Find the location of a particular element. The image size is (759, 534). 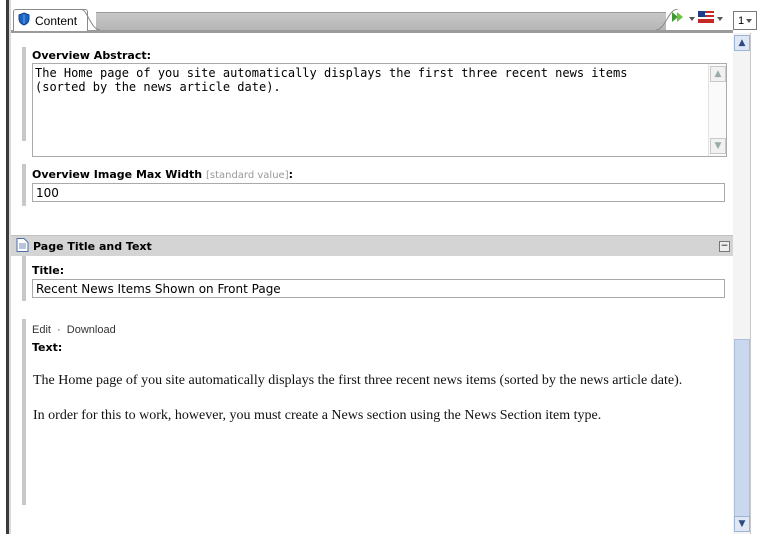

rich-text-actions: Edit · Download is located at coordinates (74, 330).